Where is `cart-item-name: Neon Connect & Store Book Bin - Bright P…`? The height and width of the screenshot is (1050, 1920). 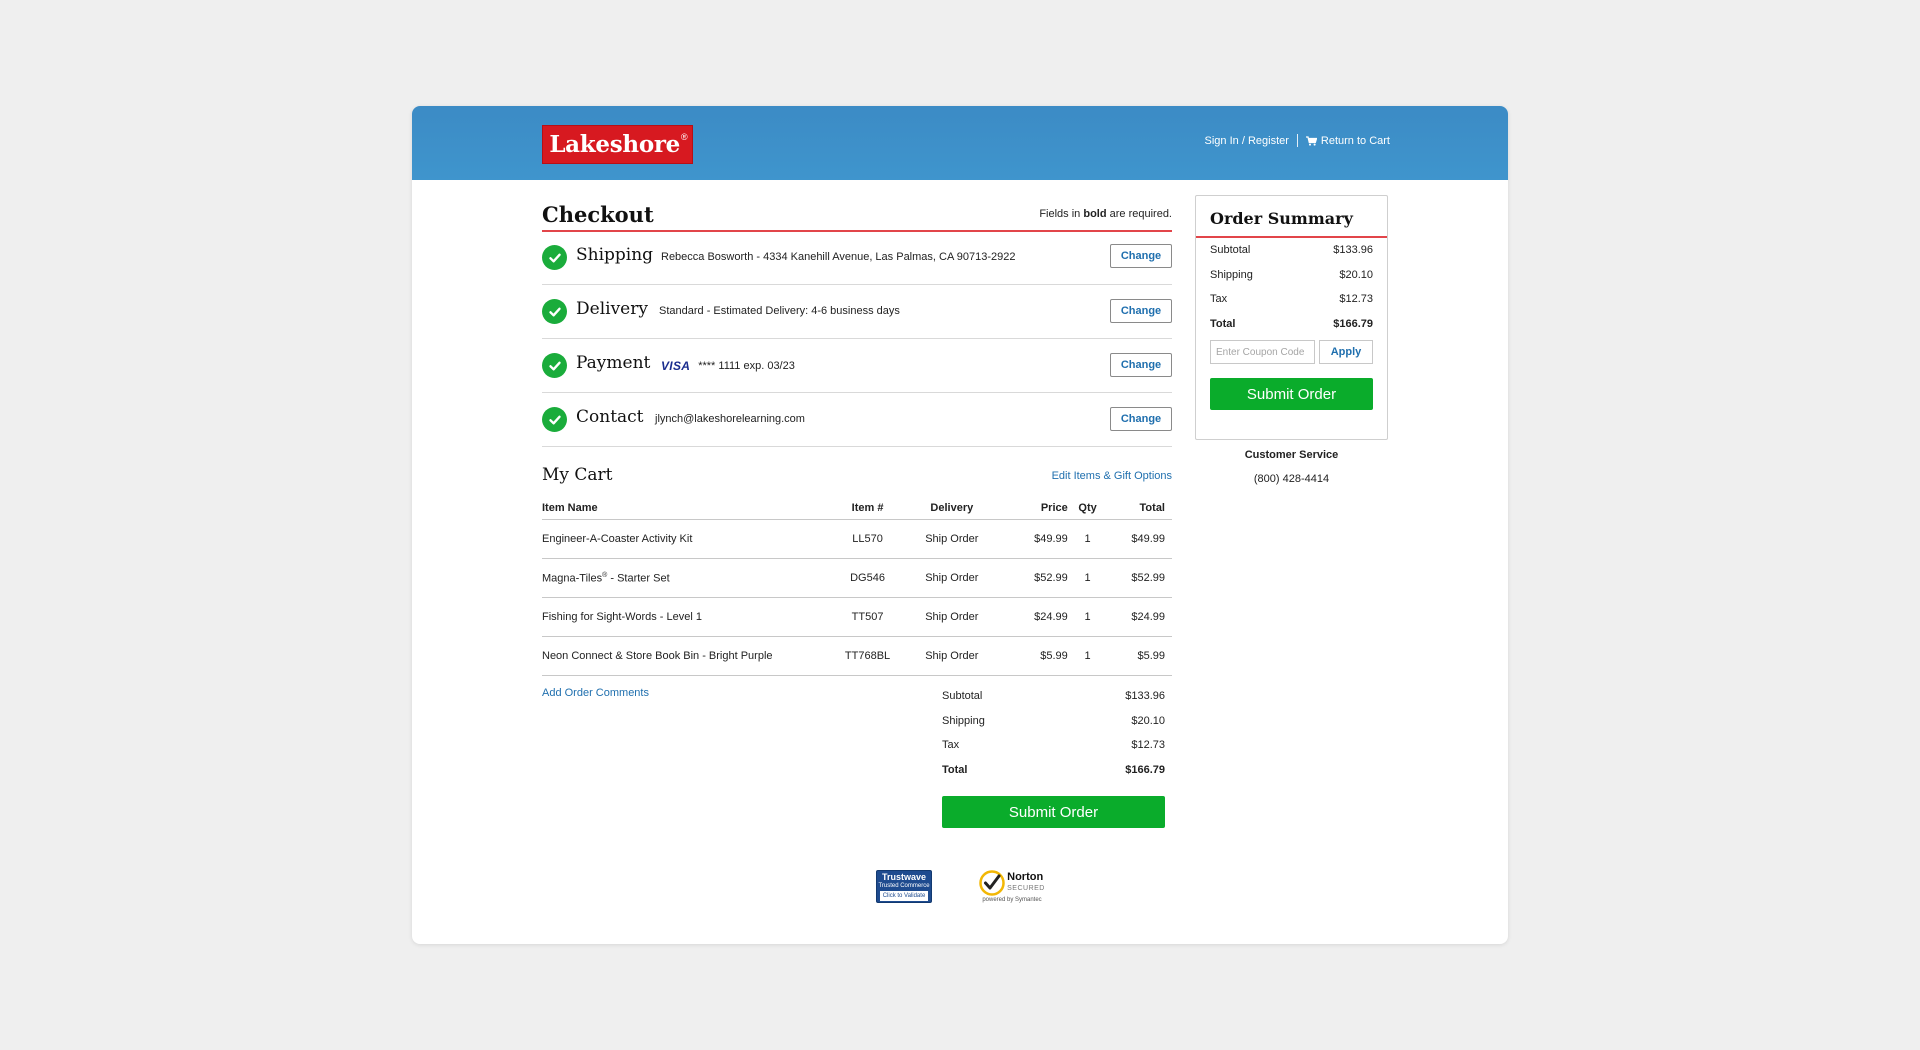 cart-item-name: Neon Connect & Store Book Bin - Bright P… is located at coordinates (690, 656).